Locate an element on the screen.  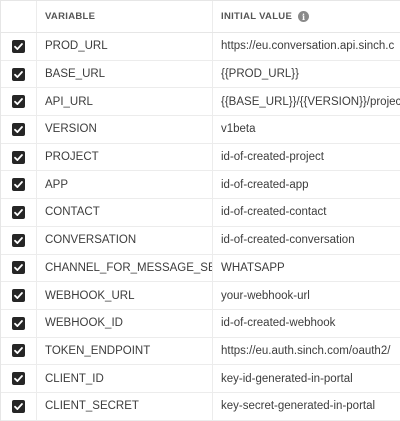
table-row: CONTACT id-of-created-contact is located at coordinates (200, 213).